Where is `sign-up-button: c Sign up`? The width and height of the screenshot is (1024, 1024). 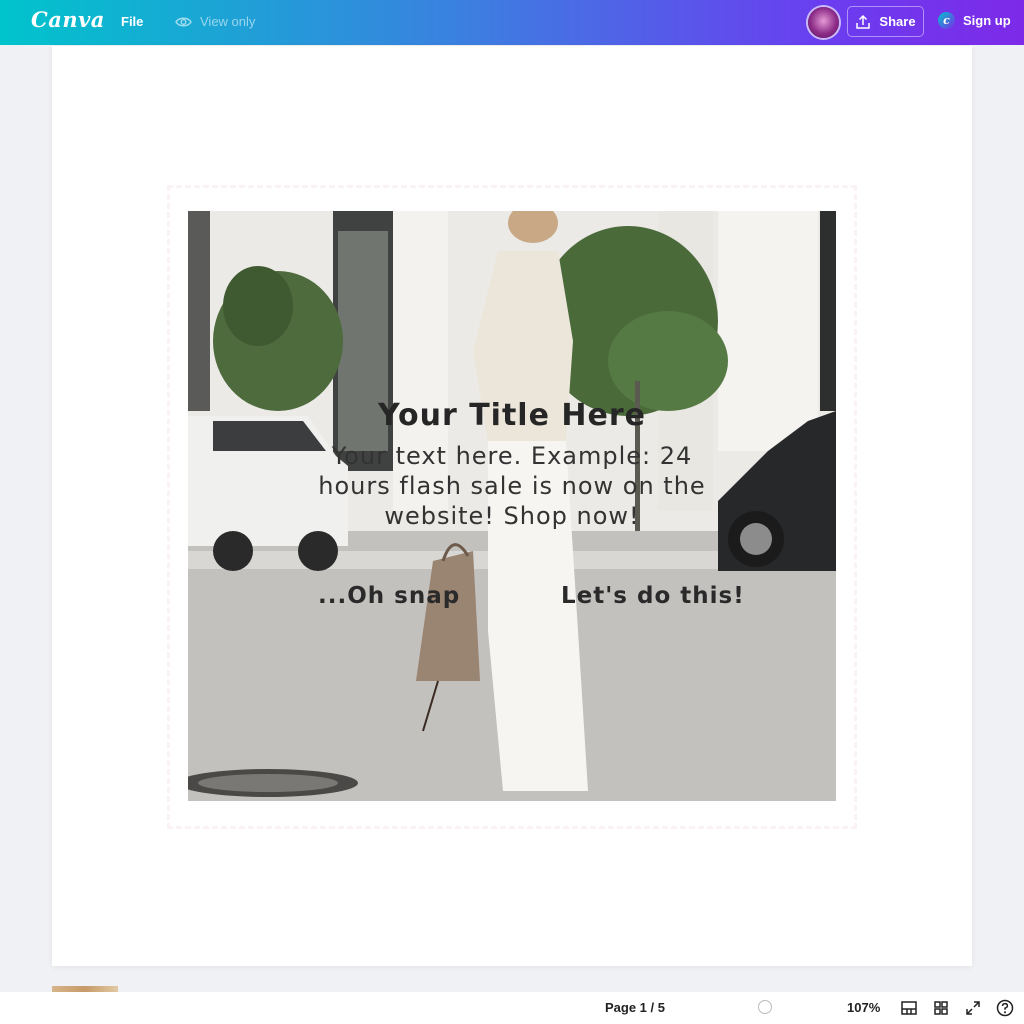 sign-up-button: c Sign up is located at coordinates (974, 20).